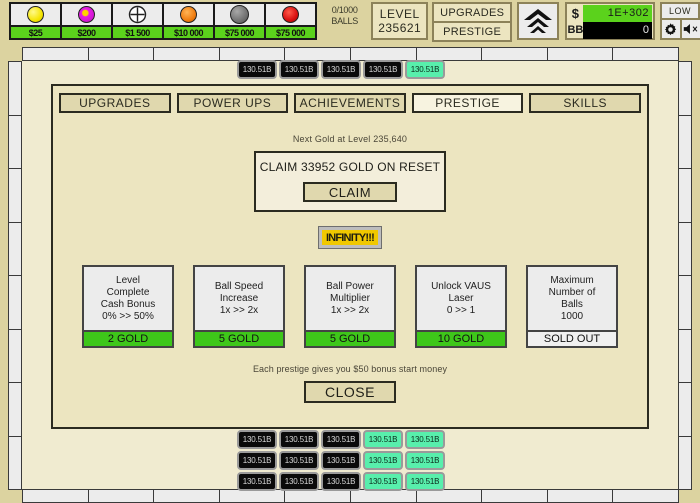  I want to click on prestige-card-ball-power-multiplier: Ball Power Multiplier 1x >> 2x 5 GOLD, so click(350, 306).